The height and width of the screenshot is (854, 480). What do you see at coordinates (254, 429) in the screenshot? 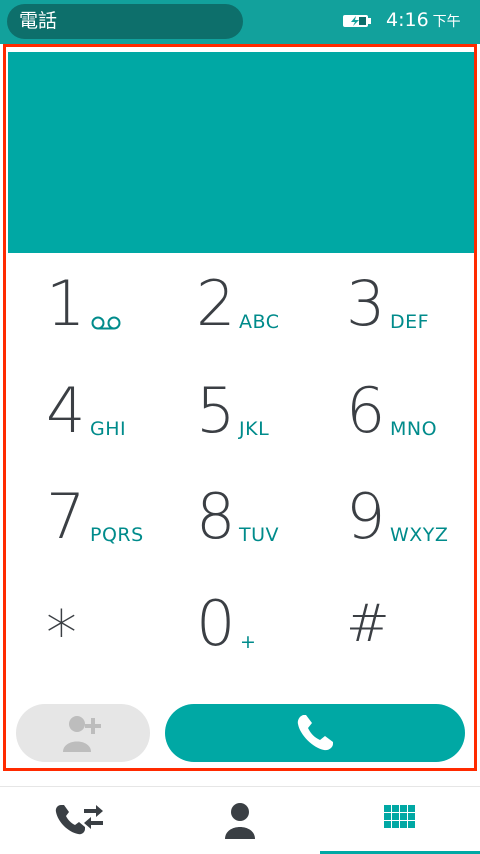
I see `key-letters: JKL` at bounding box center [254, 429].